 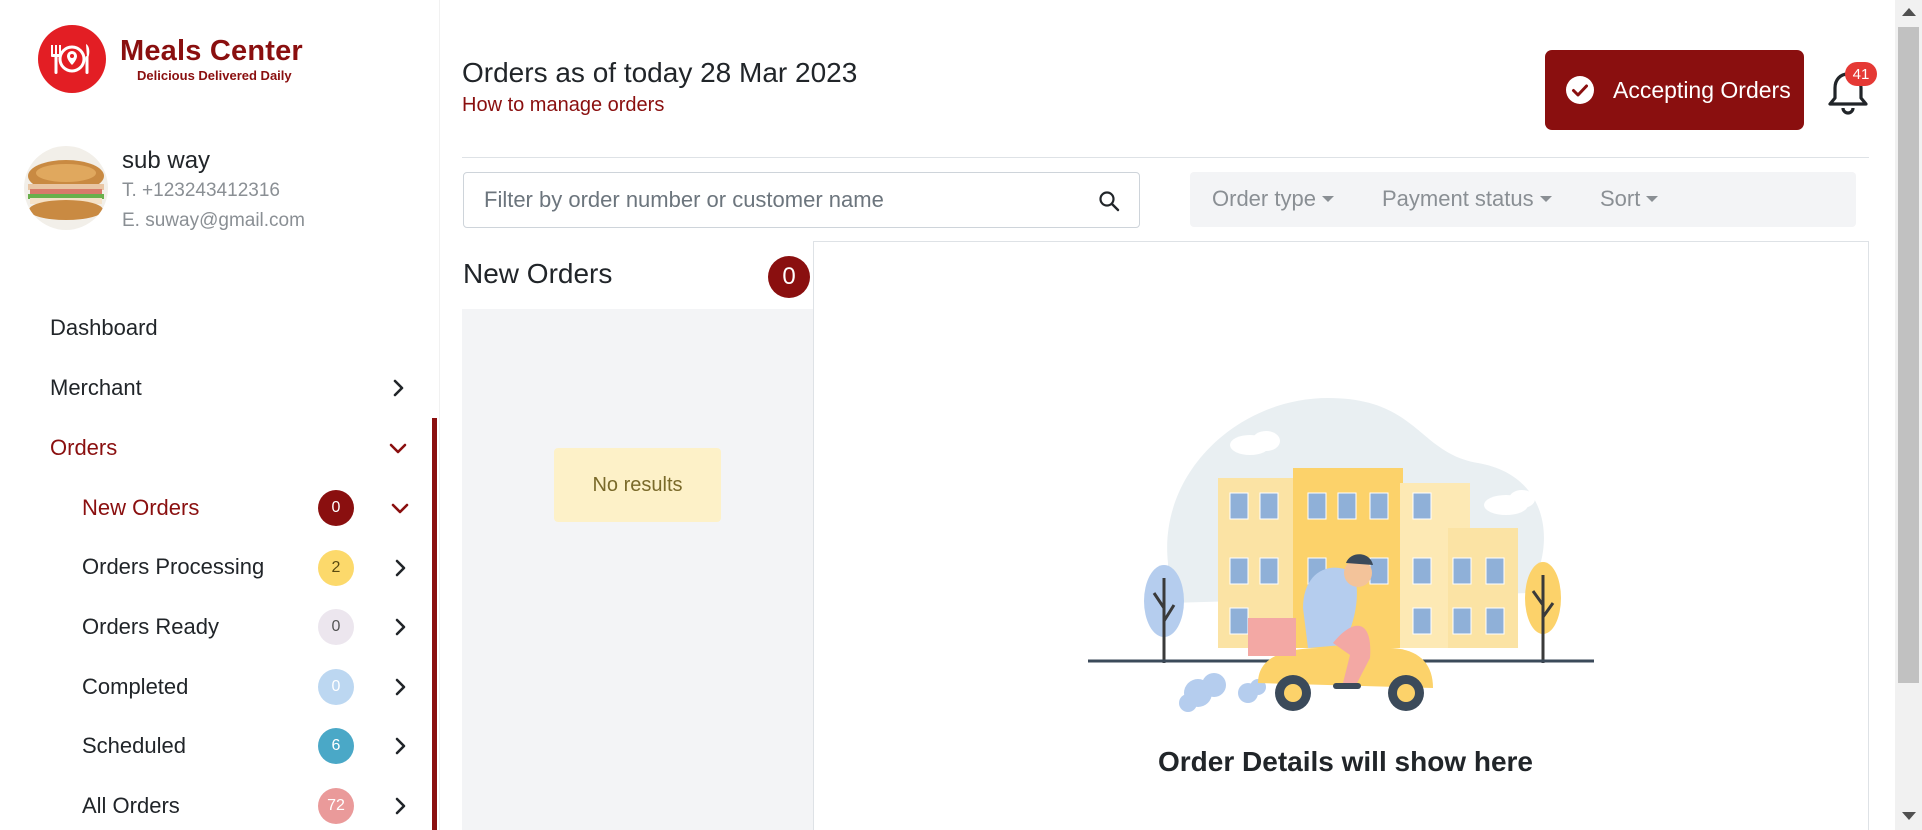 What do you see at coordinates (784, 200) in the screenshot?
I see `search-input` at bounding box center [784, 200].